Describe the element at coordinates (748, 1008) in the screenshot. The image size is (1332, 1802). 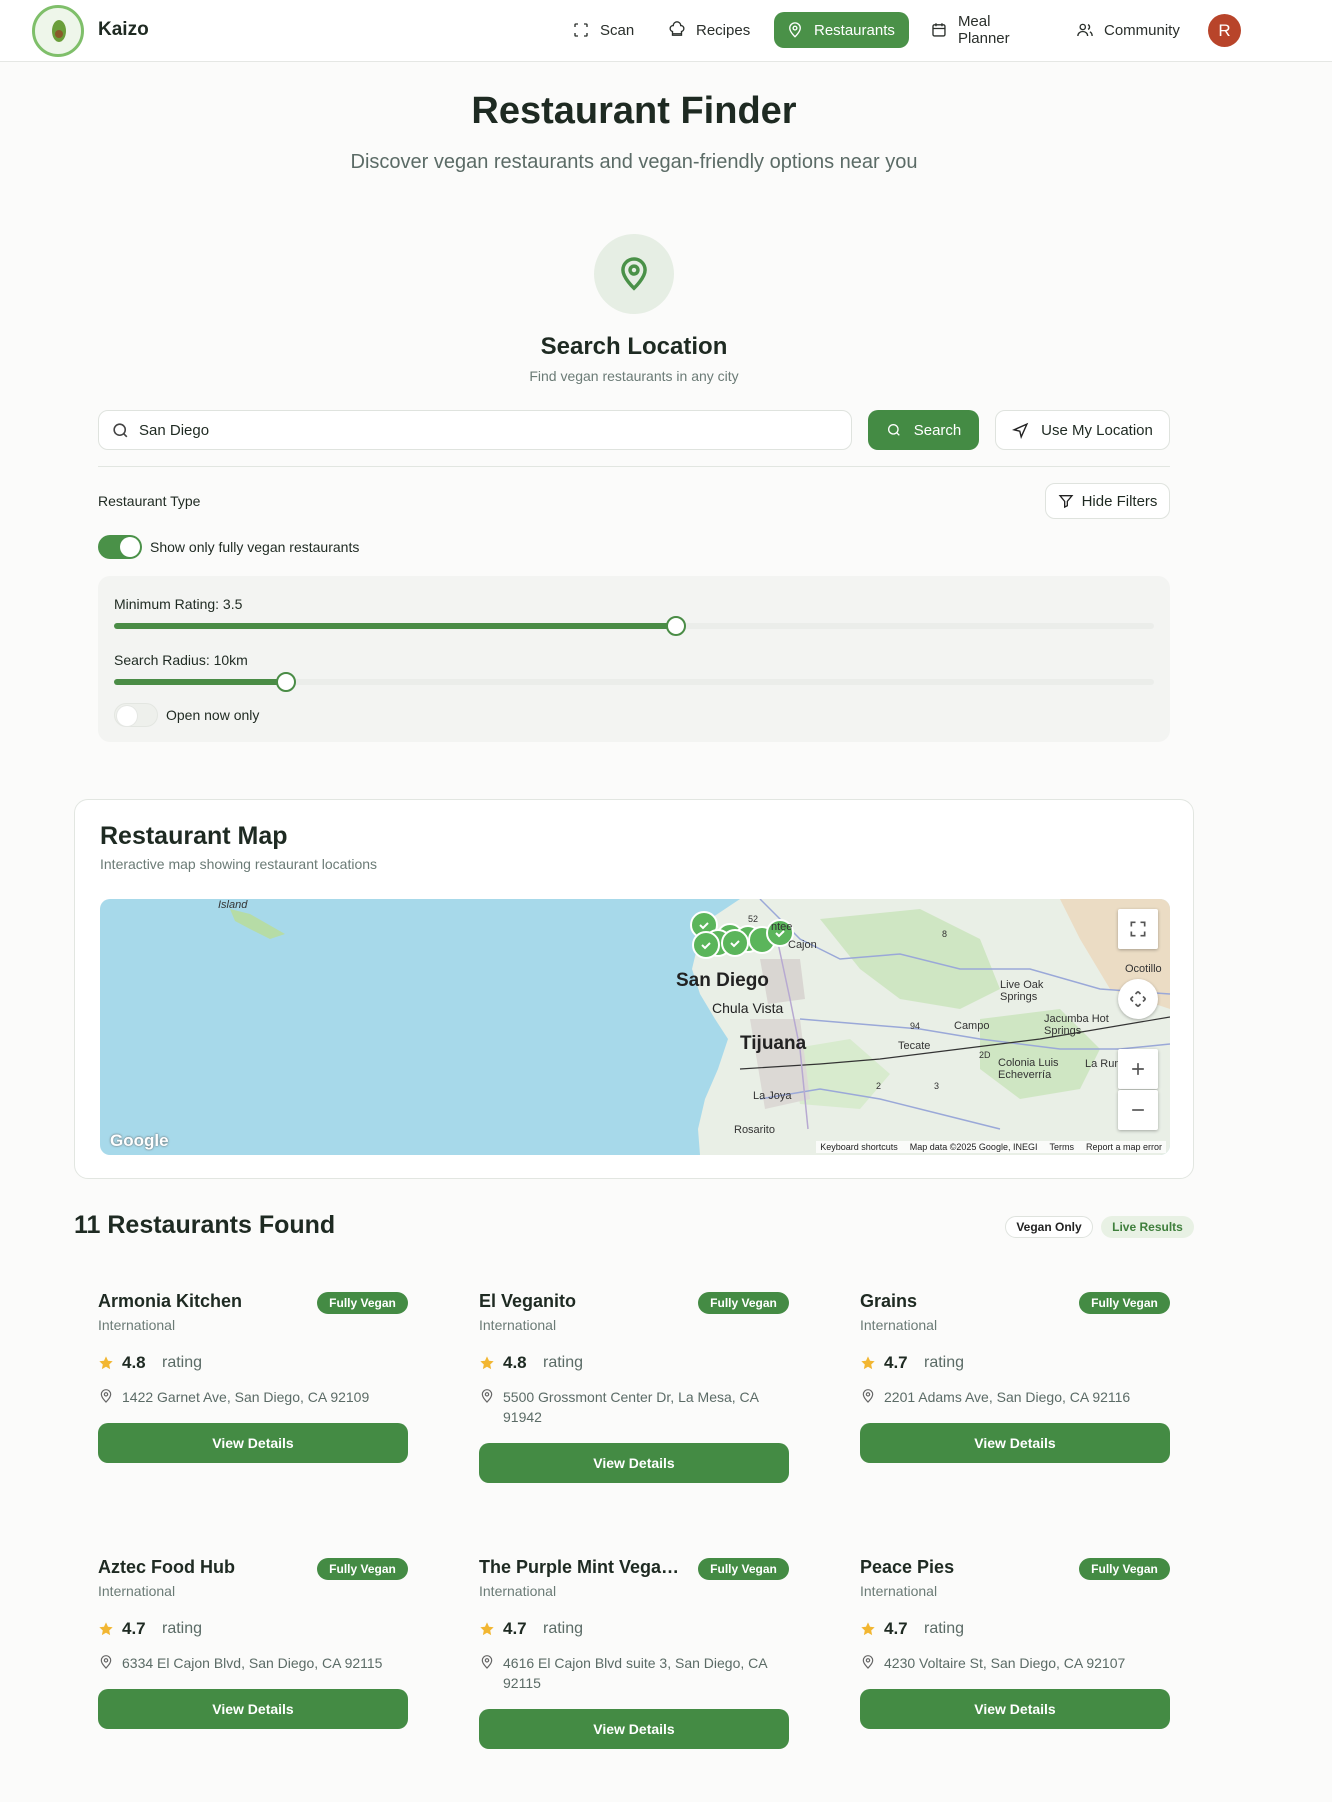
I see `map-label-chula-vista: Chula Vista` at that location.